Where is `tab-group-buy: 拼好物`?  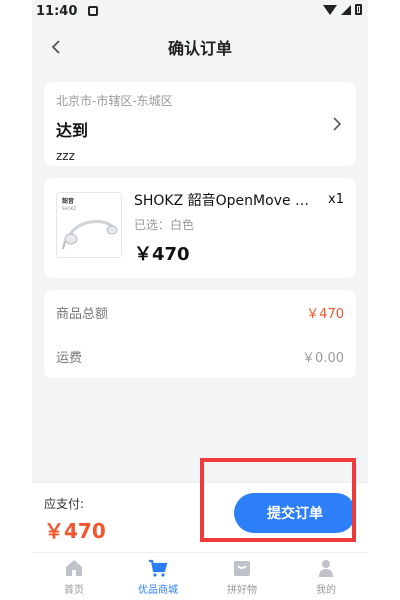
tab-group-buy: 拼好物 is located at coordinates (242, 576).